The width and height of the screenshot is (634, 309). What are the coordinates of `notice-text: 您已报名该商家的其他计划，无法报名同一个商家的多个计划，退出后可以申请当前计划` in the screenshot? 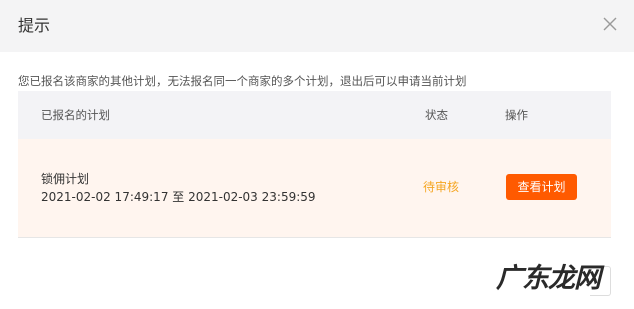 It's located at (242, 81).